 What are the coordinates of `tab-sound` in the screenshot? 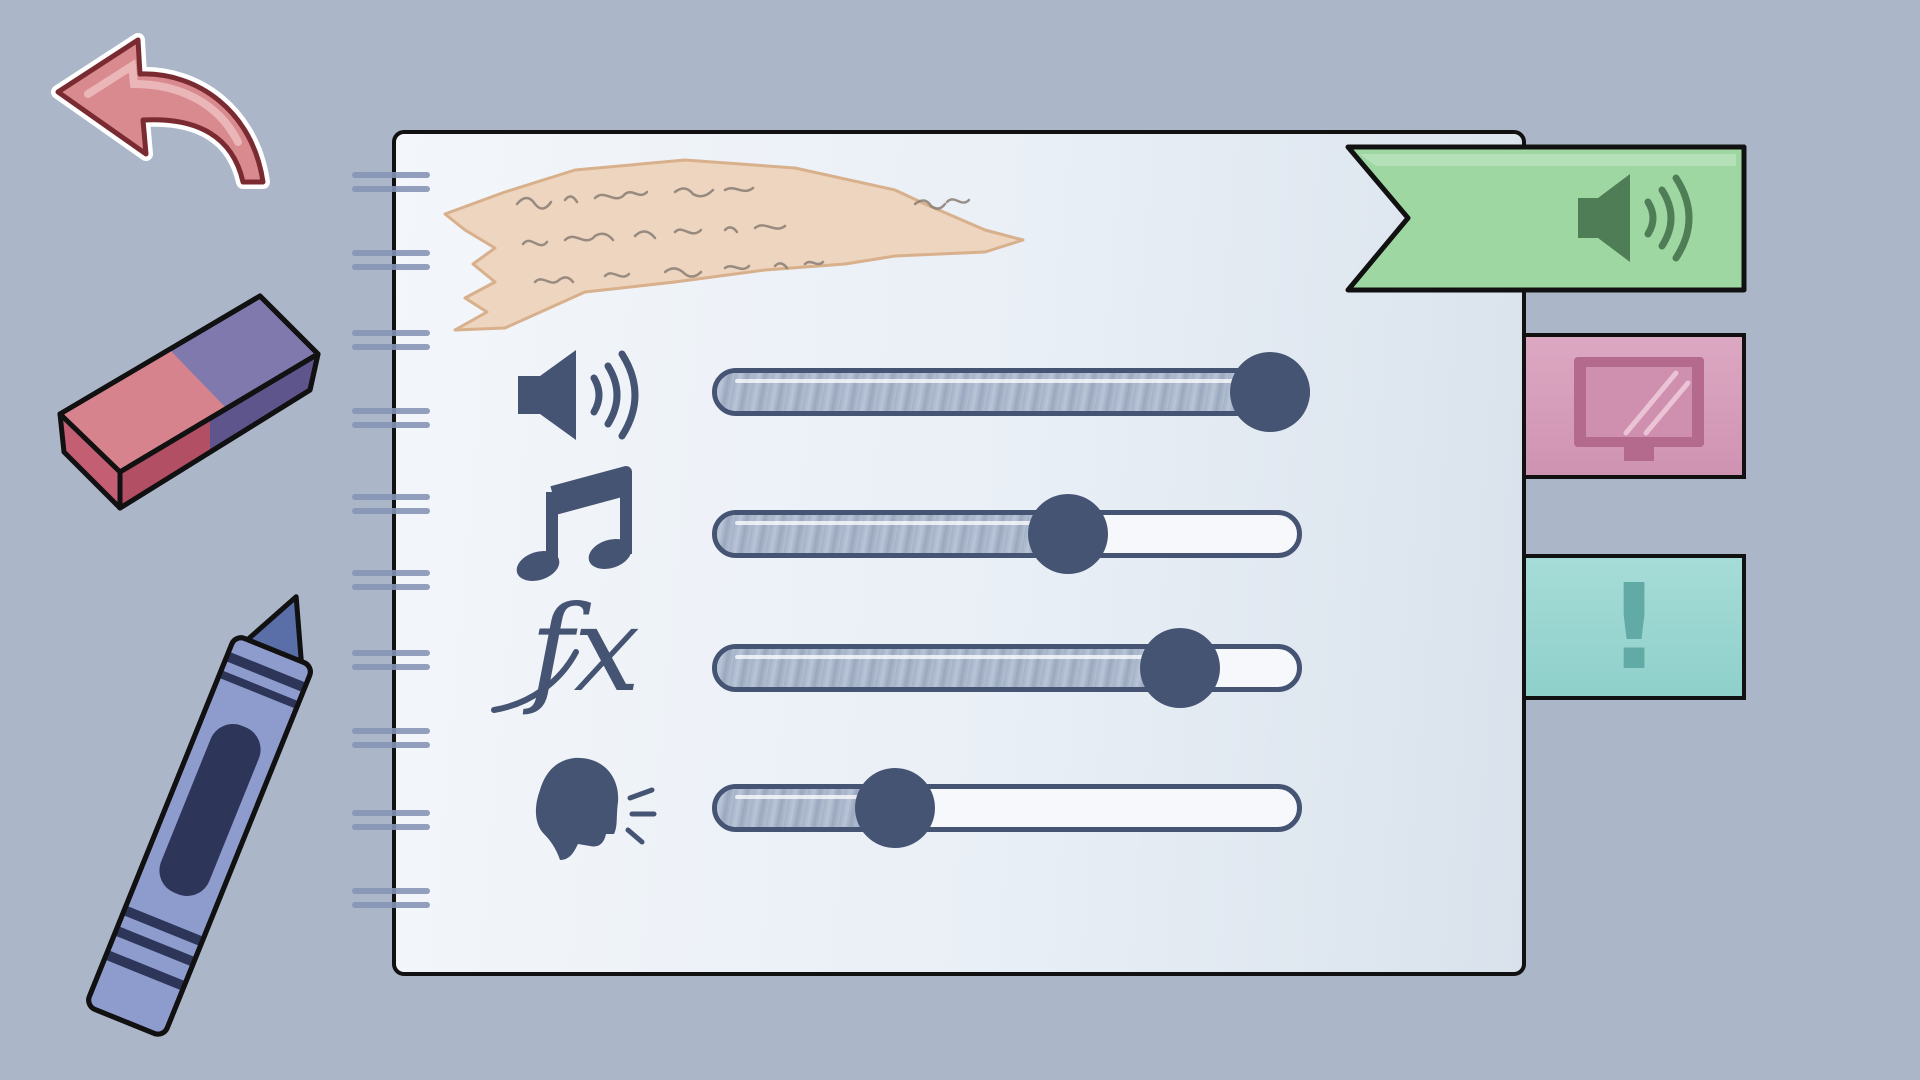 It's located at (1546, 219).